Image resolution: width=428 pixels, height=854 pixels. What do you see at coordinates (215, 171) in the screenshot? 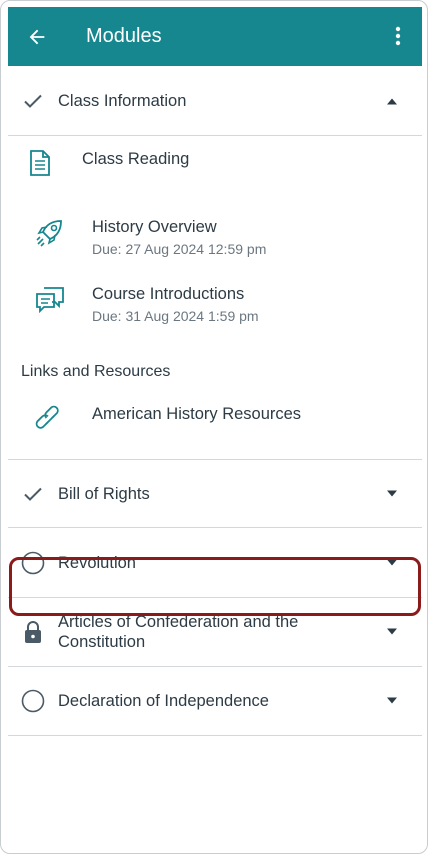
I see `list-item-class-reading: Class Reading` at bounding box center [215, 171].